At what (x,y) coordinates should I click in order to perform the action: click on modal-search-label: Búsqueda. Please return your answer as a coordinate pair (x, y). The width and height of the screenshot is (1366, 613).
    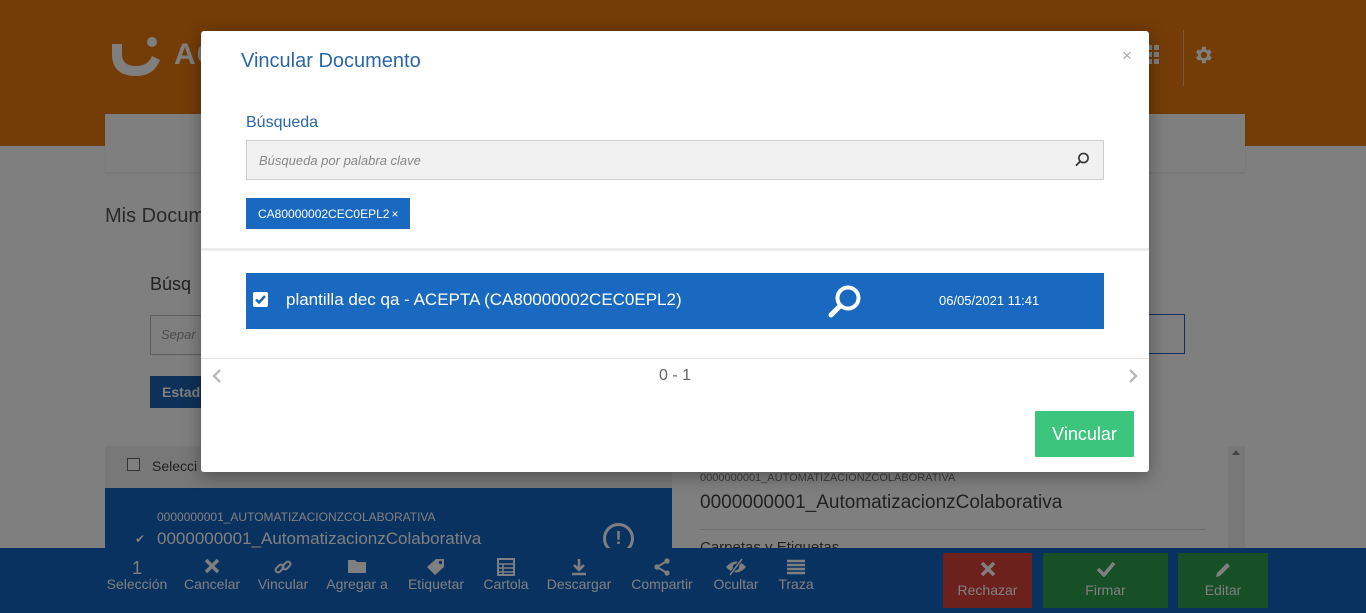
    Looking at the image, I should click on (282, 122).